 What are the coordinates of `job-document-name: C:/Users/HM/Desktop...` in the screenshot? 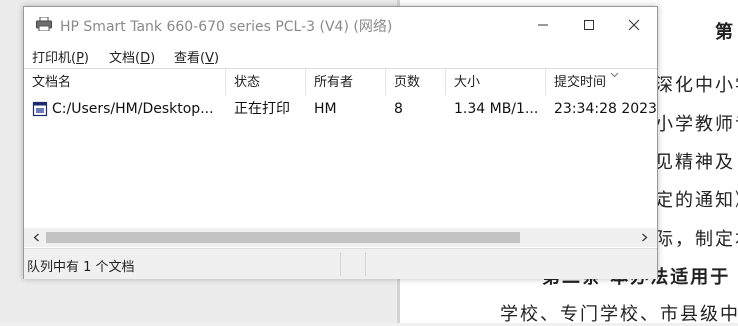 It's located at (133, 109).